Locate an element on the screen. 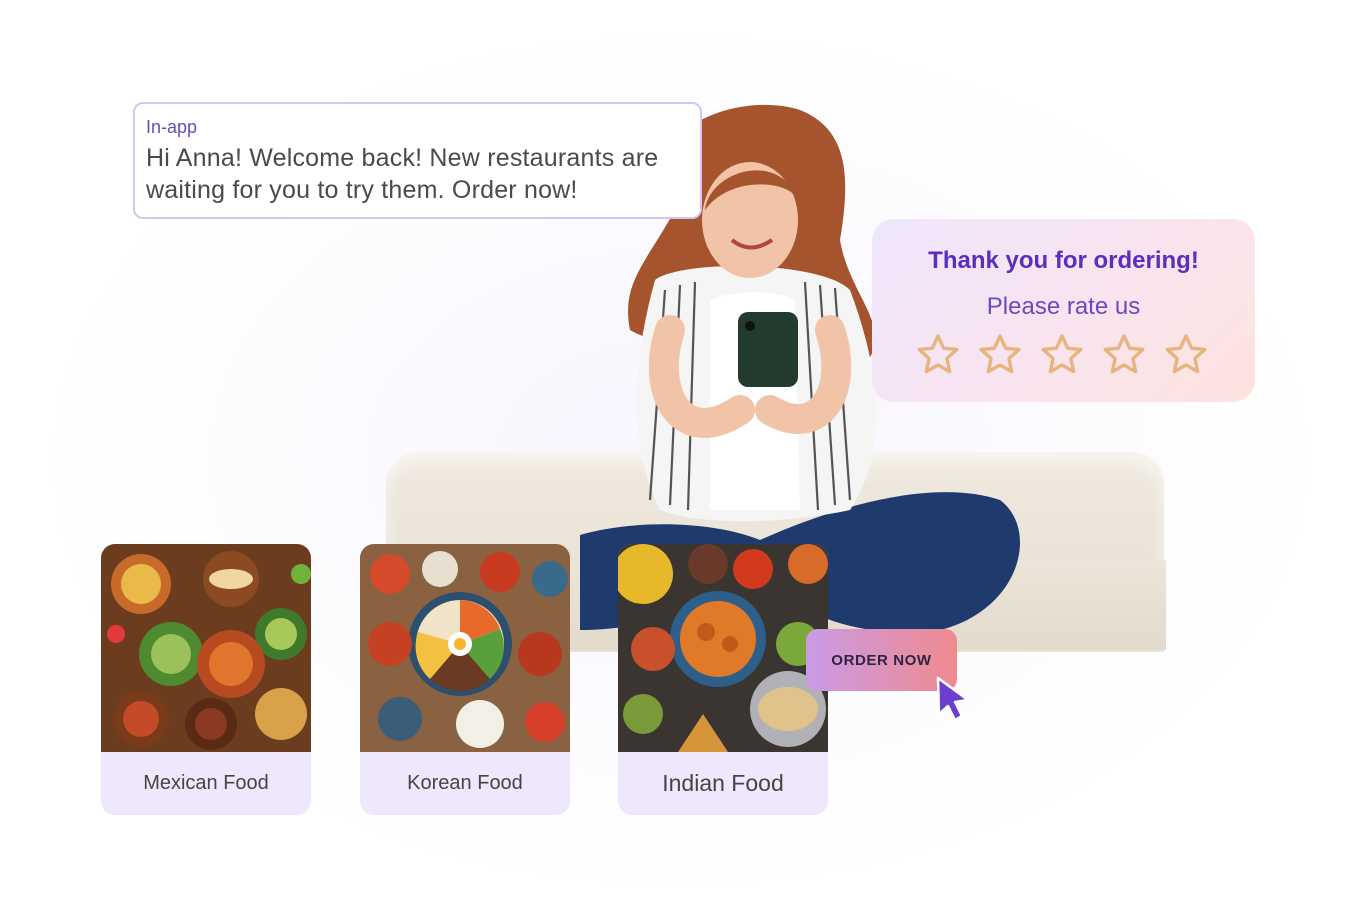 The image size is (1355, 915). food-card-mexican: Mexican Food is located at coordinates (206, 679).